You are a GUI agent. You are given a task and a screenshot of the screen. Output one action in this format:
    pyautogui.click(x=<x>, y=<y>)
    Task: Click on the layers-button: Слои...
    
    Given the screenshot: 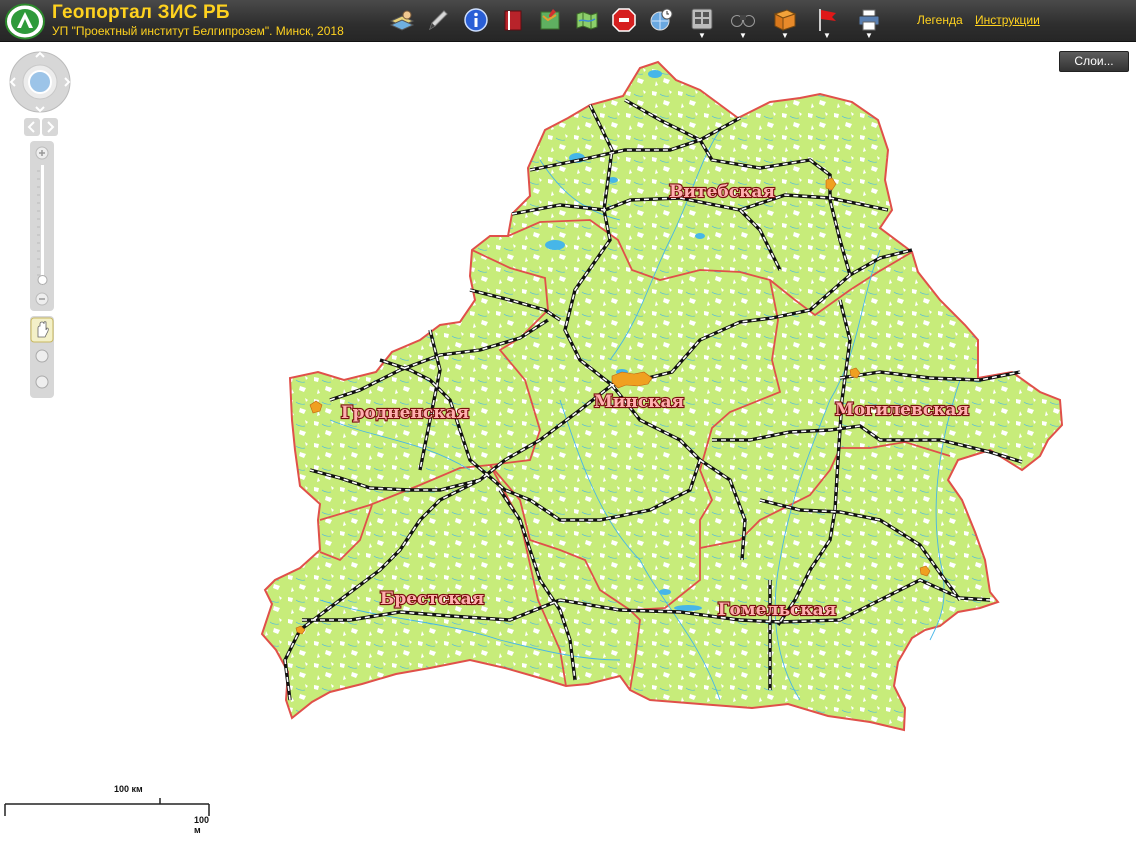 What is the action you would take?
    pyautogui.click(x=1094, y=61)
    